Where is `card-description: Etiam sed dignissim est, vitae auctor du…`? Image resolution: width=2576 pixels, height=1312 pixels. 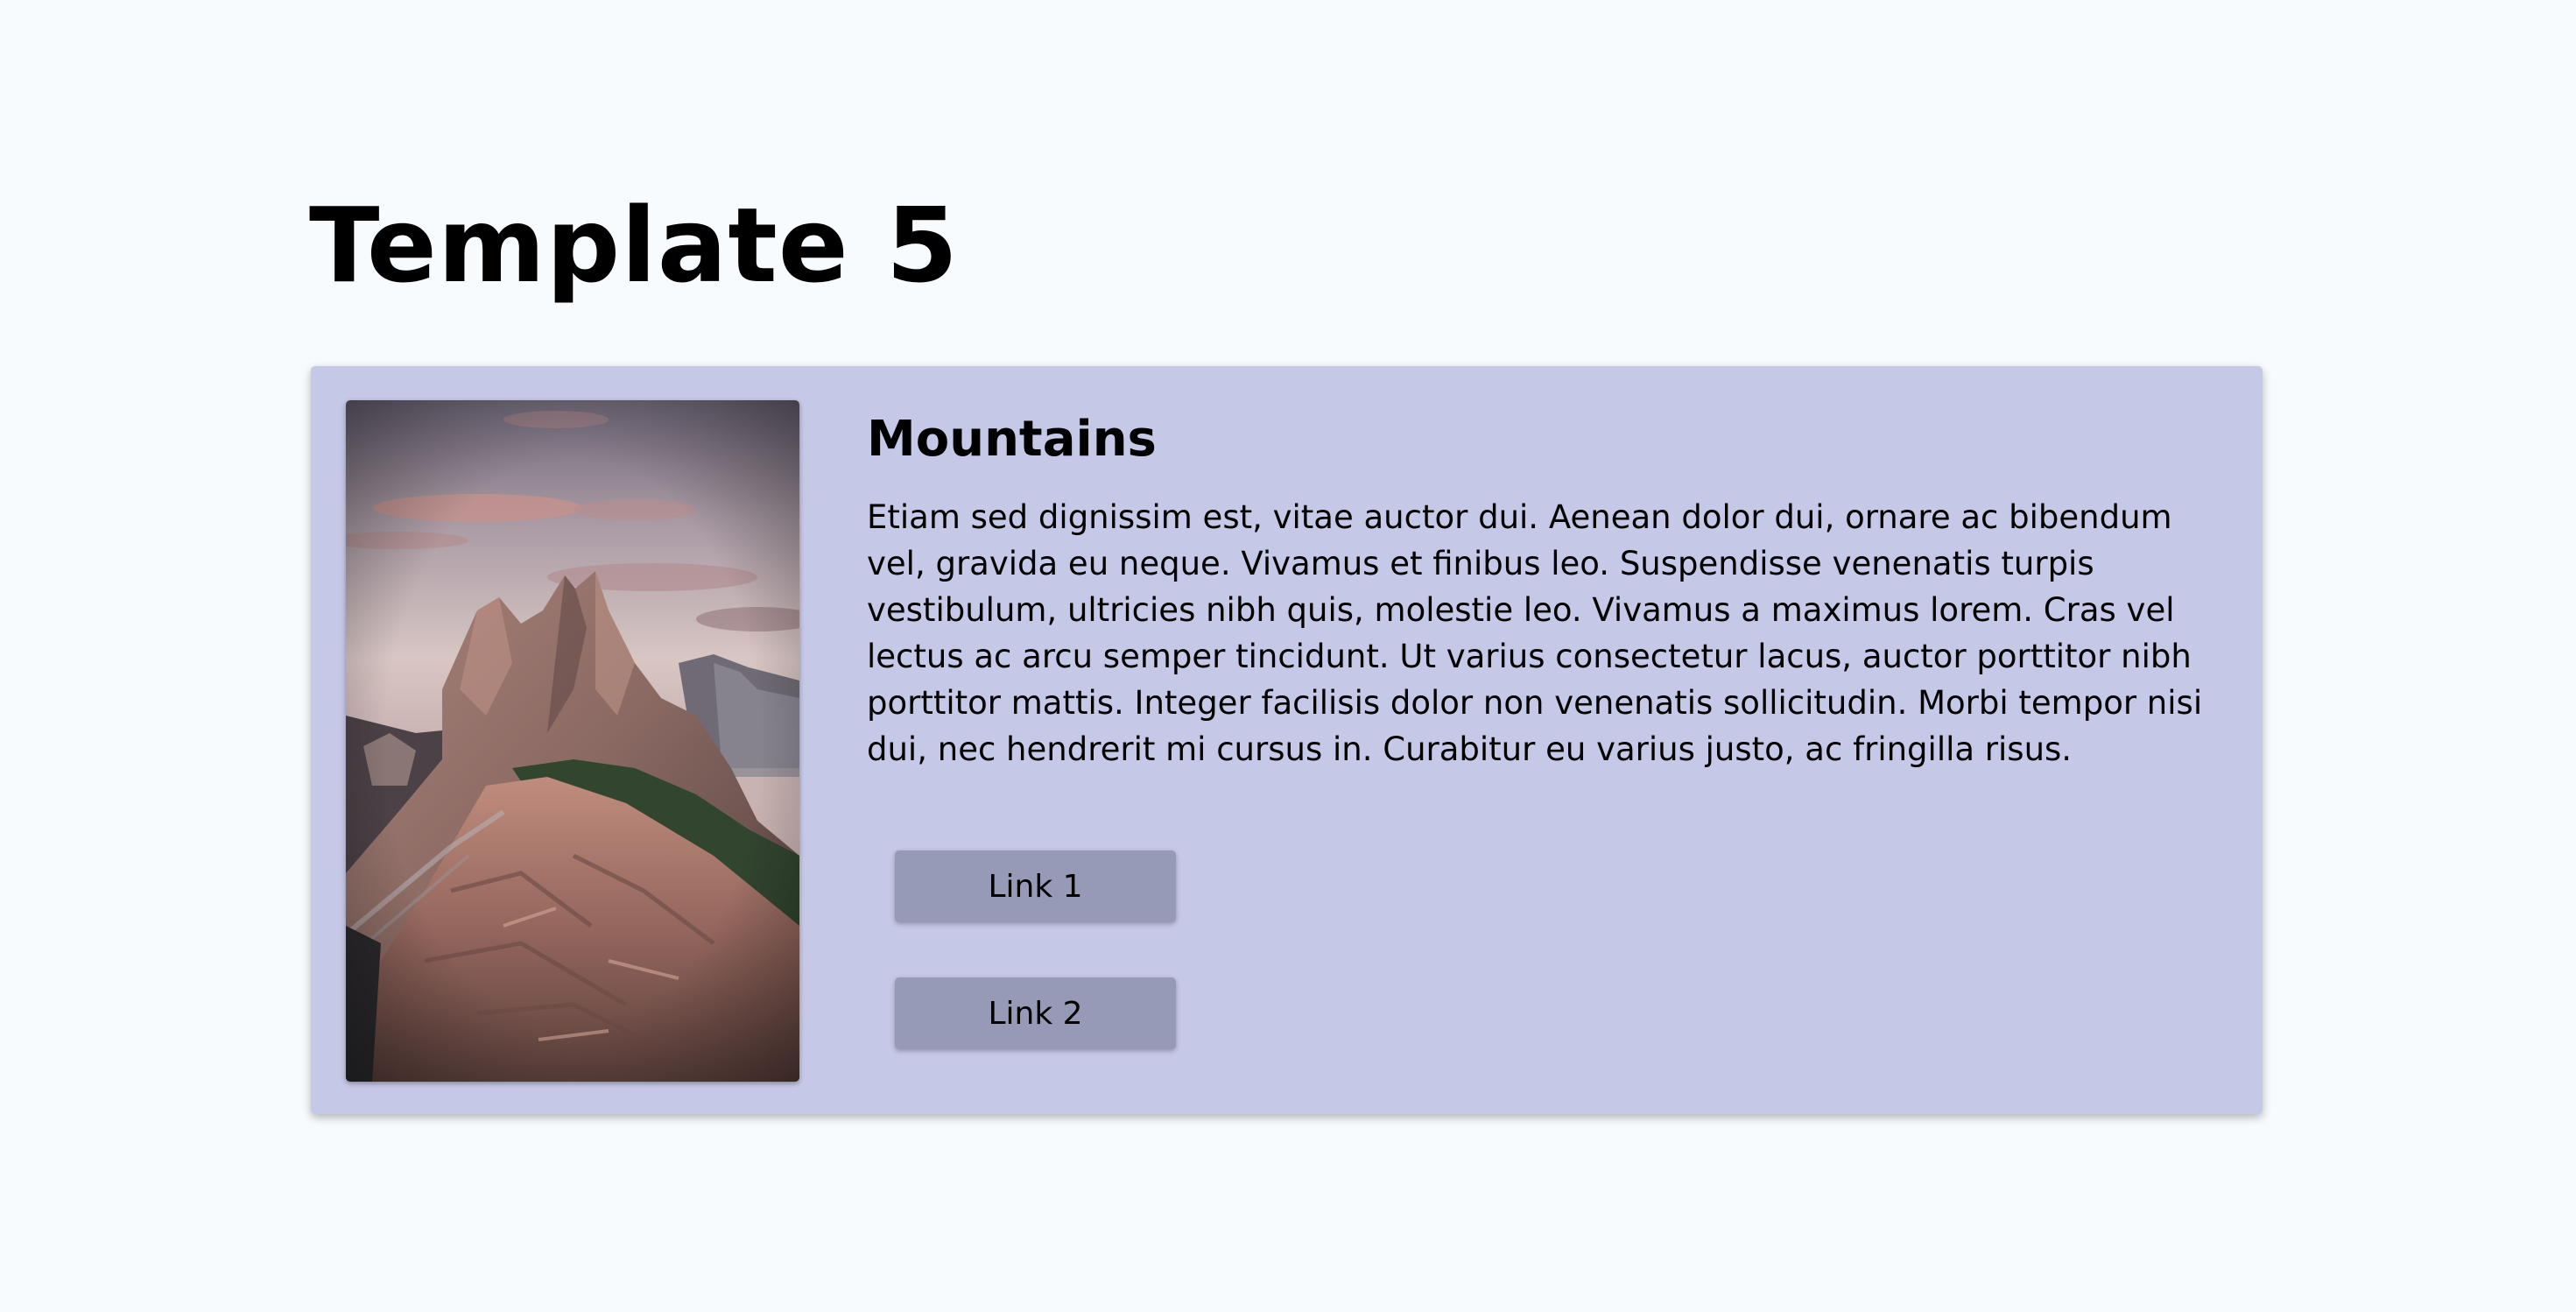 card-description: Etiam sed dignissim est, vitae auctor du… is located at coordinates (1535, 633).